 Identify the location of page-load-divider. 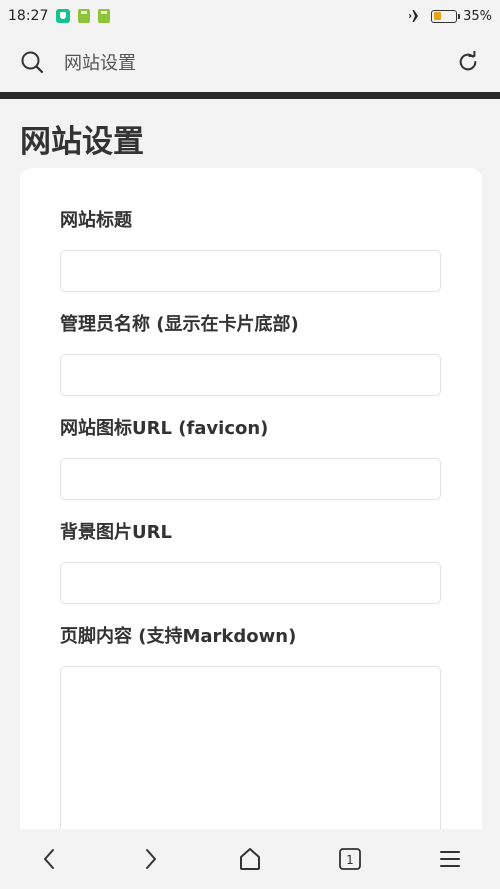
(250, 95).